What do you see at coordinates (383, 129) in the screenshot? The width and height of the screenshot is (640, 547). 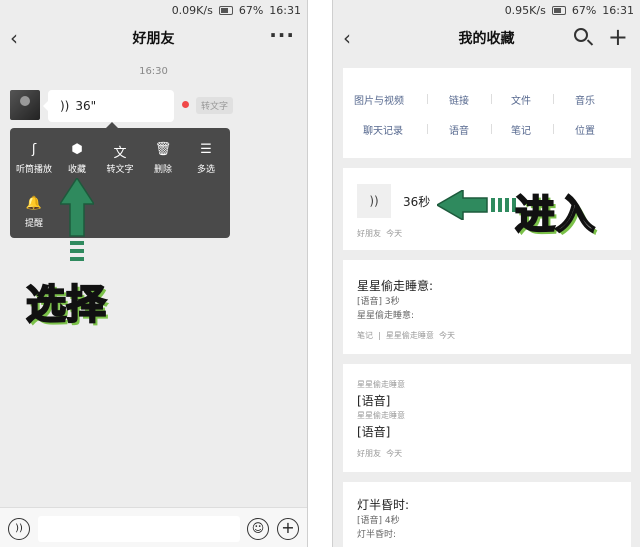 I see `category-chats: 聊天记录` at bounding box center [383, 129].